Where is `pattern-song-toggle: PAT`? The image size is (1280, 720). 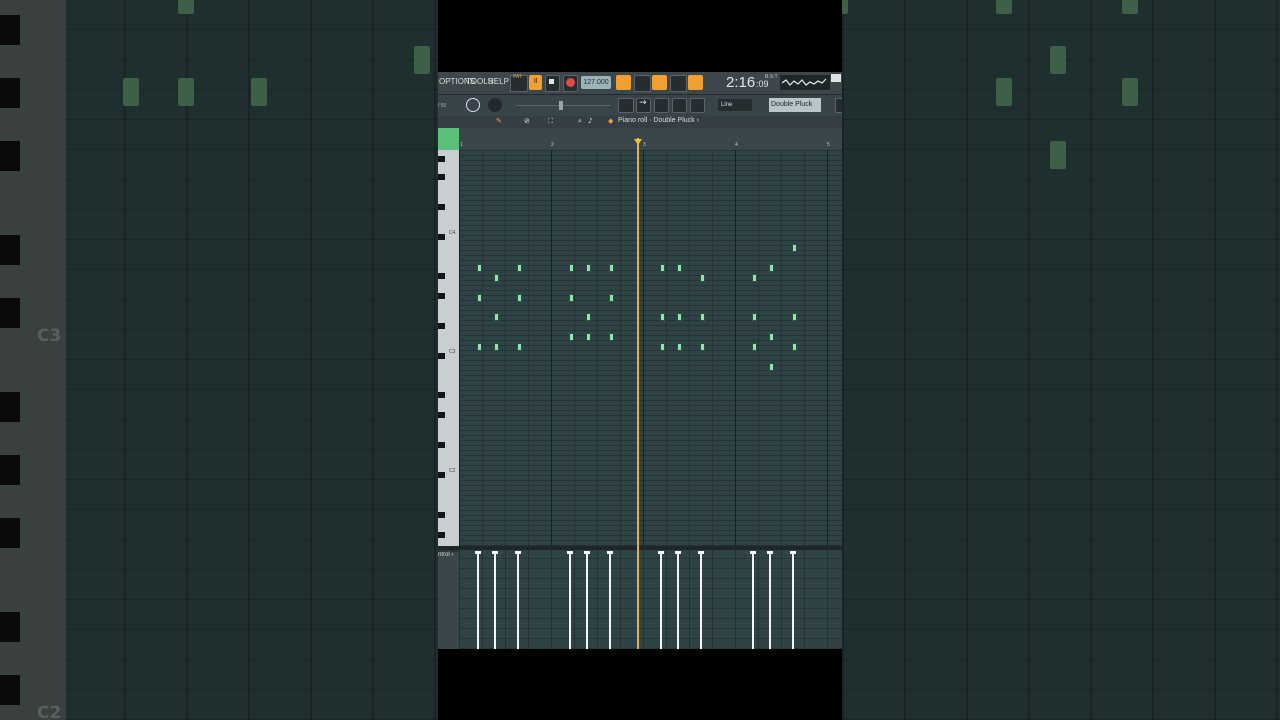 pattern-song-toggle: PAT is located at coordinates (519, 83).